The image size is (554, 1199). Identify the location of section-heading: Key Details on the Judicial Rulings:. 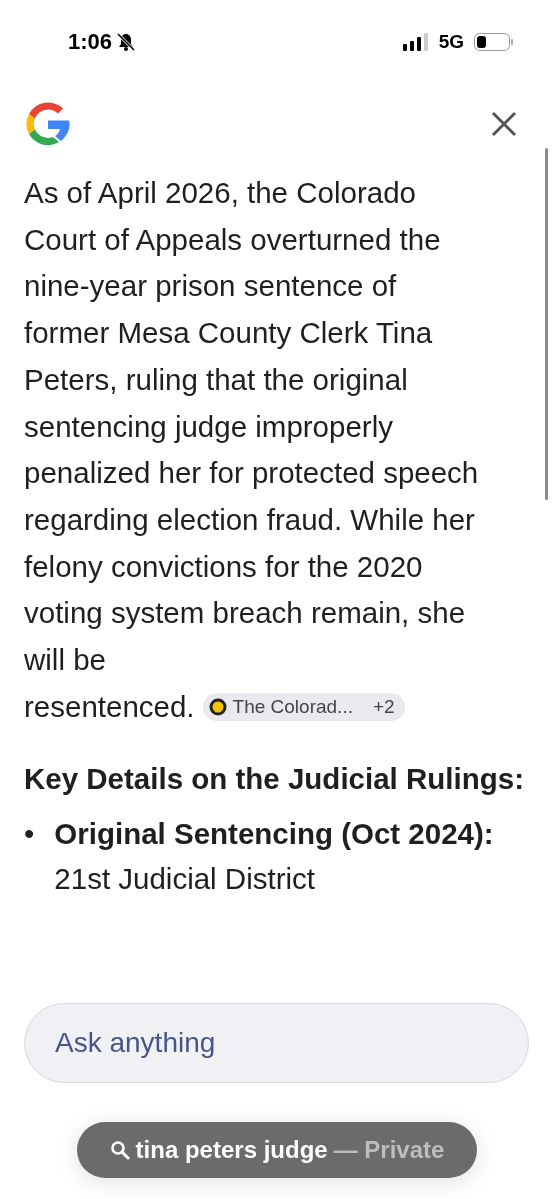
(274, 779).